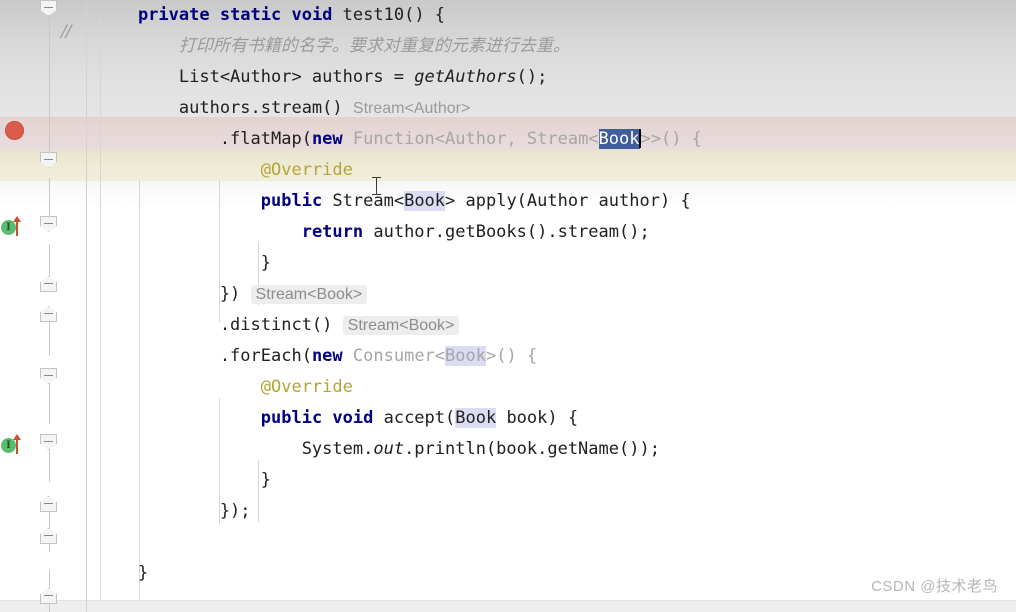 This screenshot has height=612, width=1016. What do you see at coordinates (532, 449) in the screenshot?
I see `code-token: .println(book.getName());` at bounding box center [532, 449].